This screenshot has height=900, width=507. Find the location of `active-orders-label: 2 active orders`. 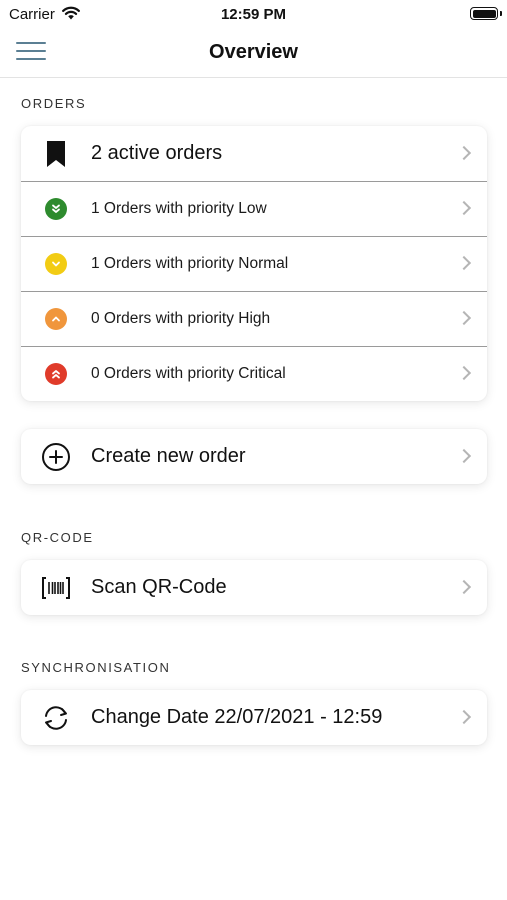

active-orders-label: 2 active orders is located at coordinates (157, 153).